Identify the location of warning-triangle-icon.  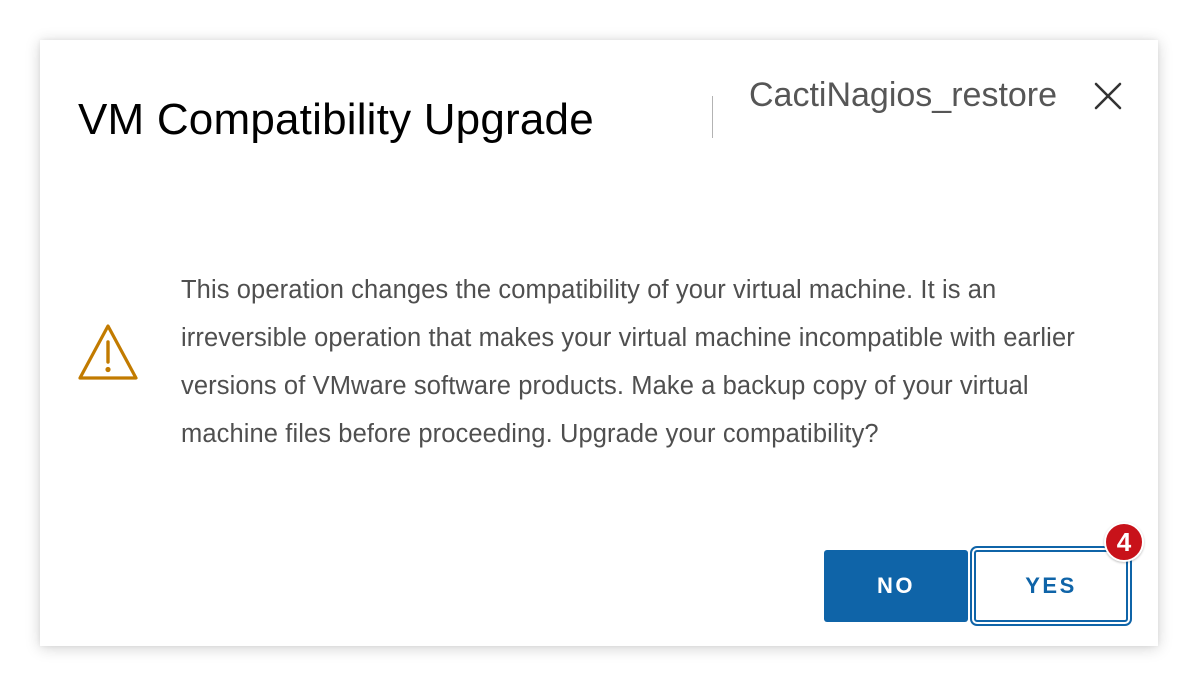
(108, 352).